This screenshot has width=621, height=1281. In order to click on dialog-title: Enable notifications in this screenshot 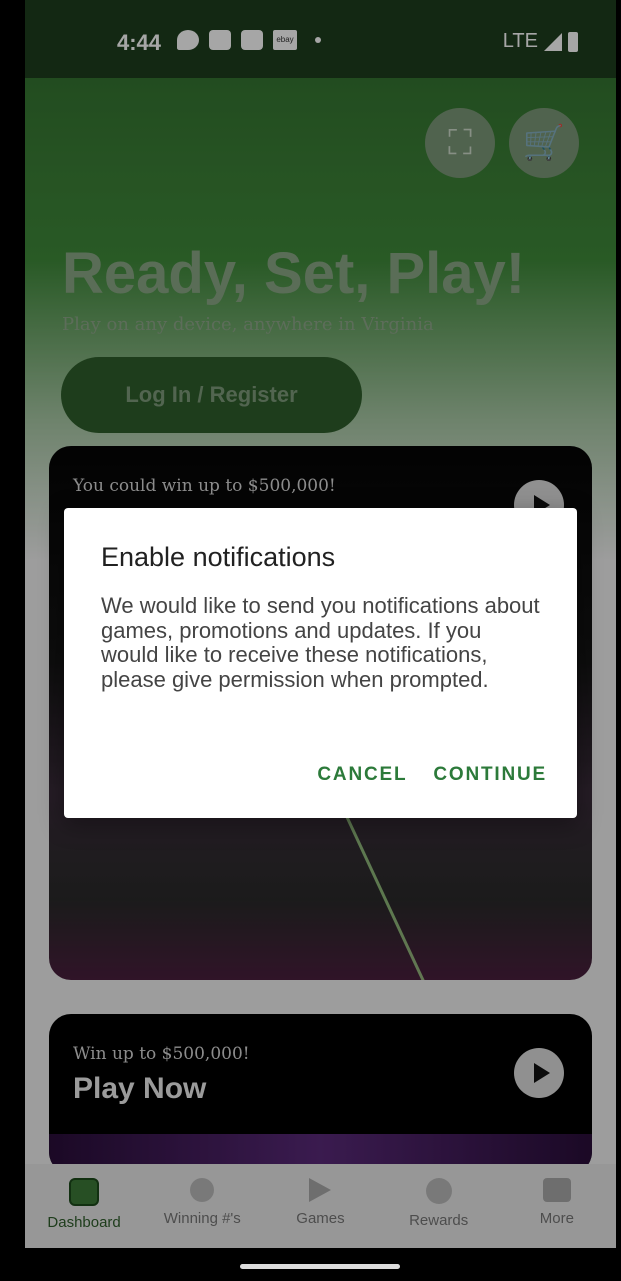, I will do `click(218, 557)`.